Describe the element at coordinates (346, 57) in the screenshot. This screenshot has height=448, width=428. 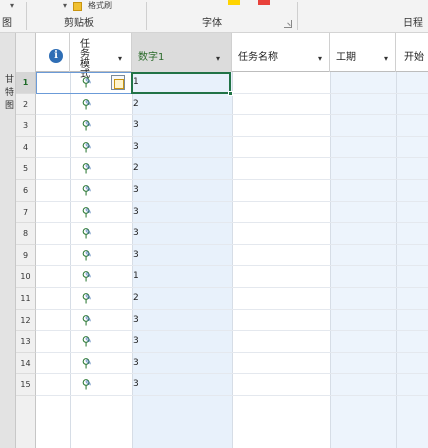
I see `header-duration-label: 工期` at that location.